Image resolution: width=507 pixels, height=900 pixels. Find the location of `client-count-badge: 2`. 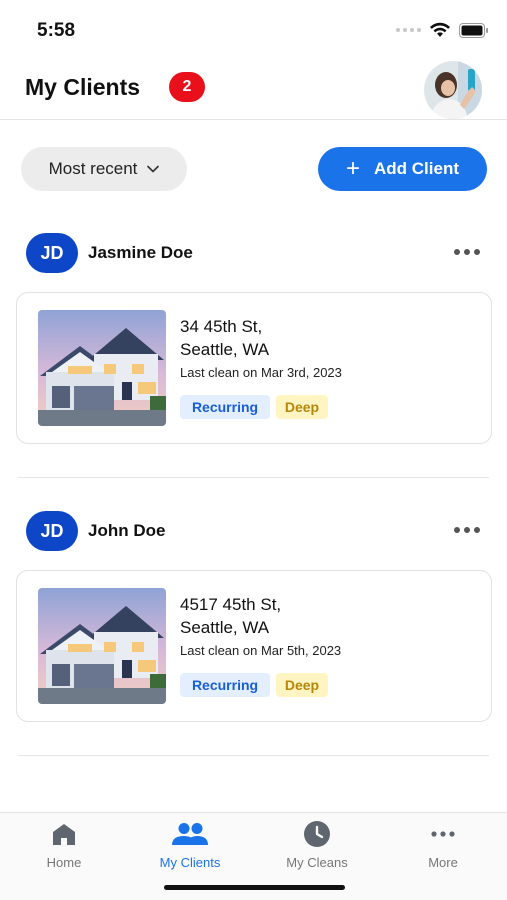

client-count-badge: 2 is located at coordinates (187, 87).